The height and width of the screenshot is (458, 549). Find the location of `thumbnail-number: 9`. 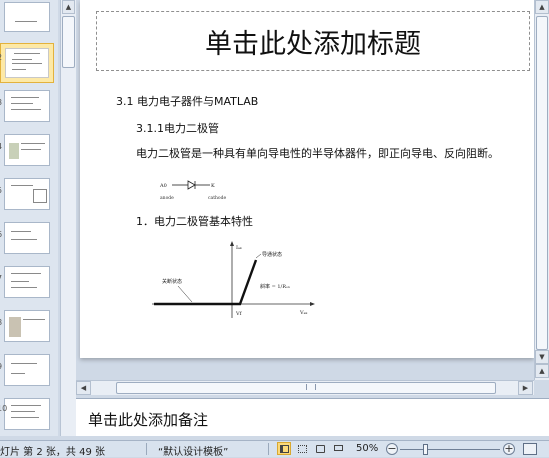

thumbnail-number: 9 is located at coordinates (1, 366).